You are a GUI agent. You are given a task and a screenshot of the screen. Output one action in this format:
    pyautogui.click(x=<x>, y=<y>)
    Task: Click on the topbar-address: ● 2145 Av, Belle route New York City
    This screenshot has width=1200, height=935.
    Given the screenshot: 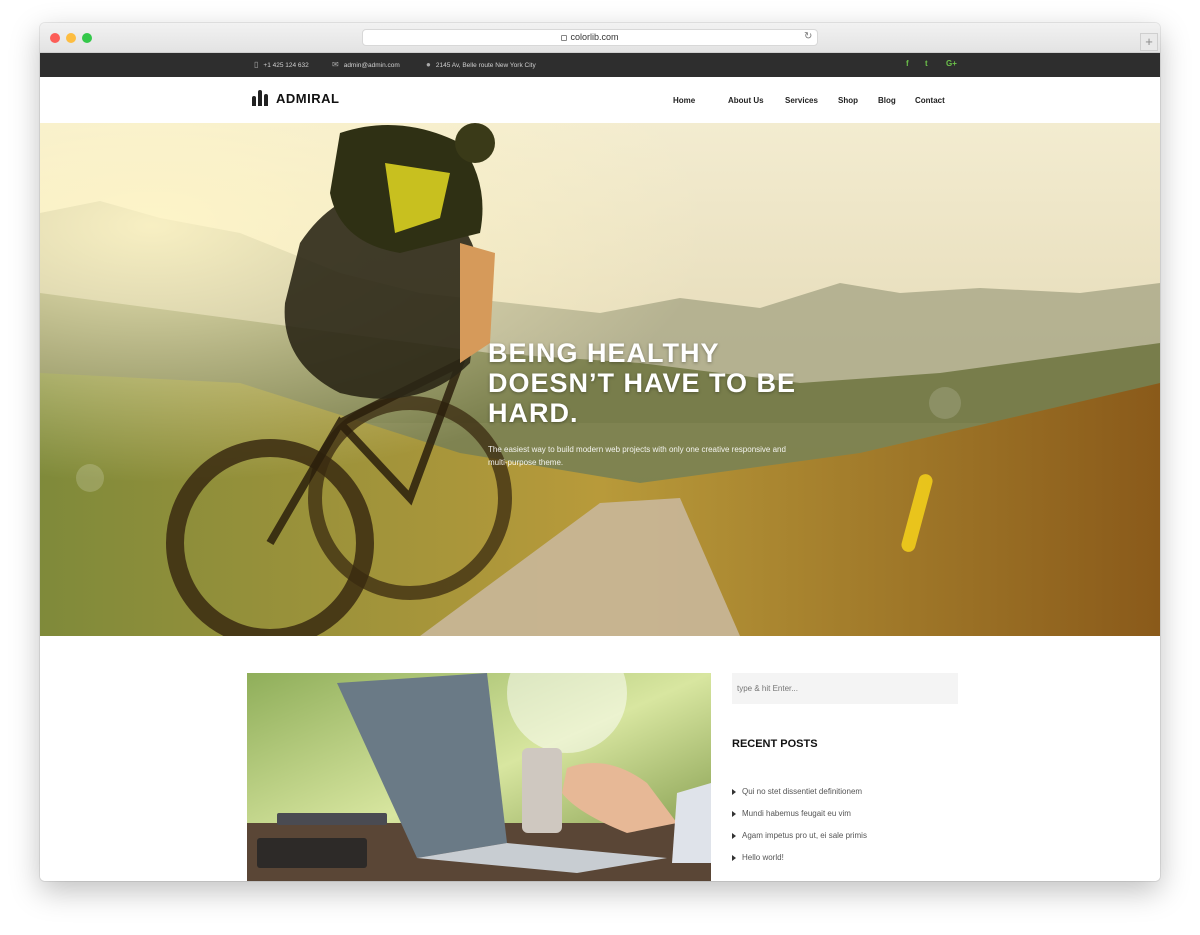 What is the action you would take?
    pyautogui.click(x=481, y=65)
    